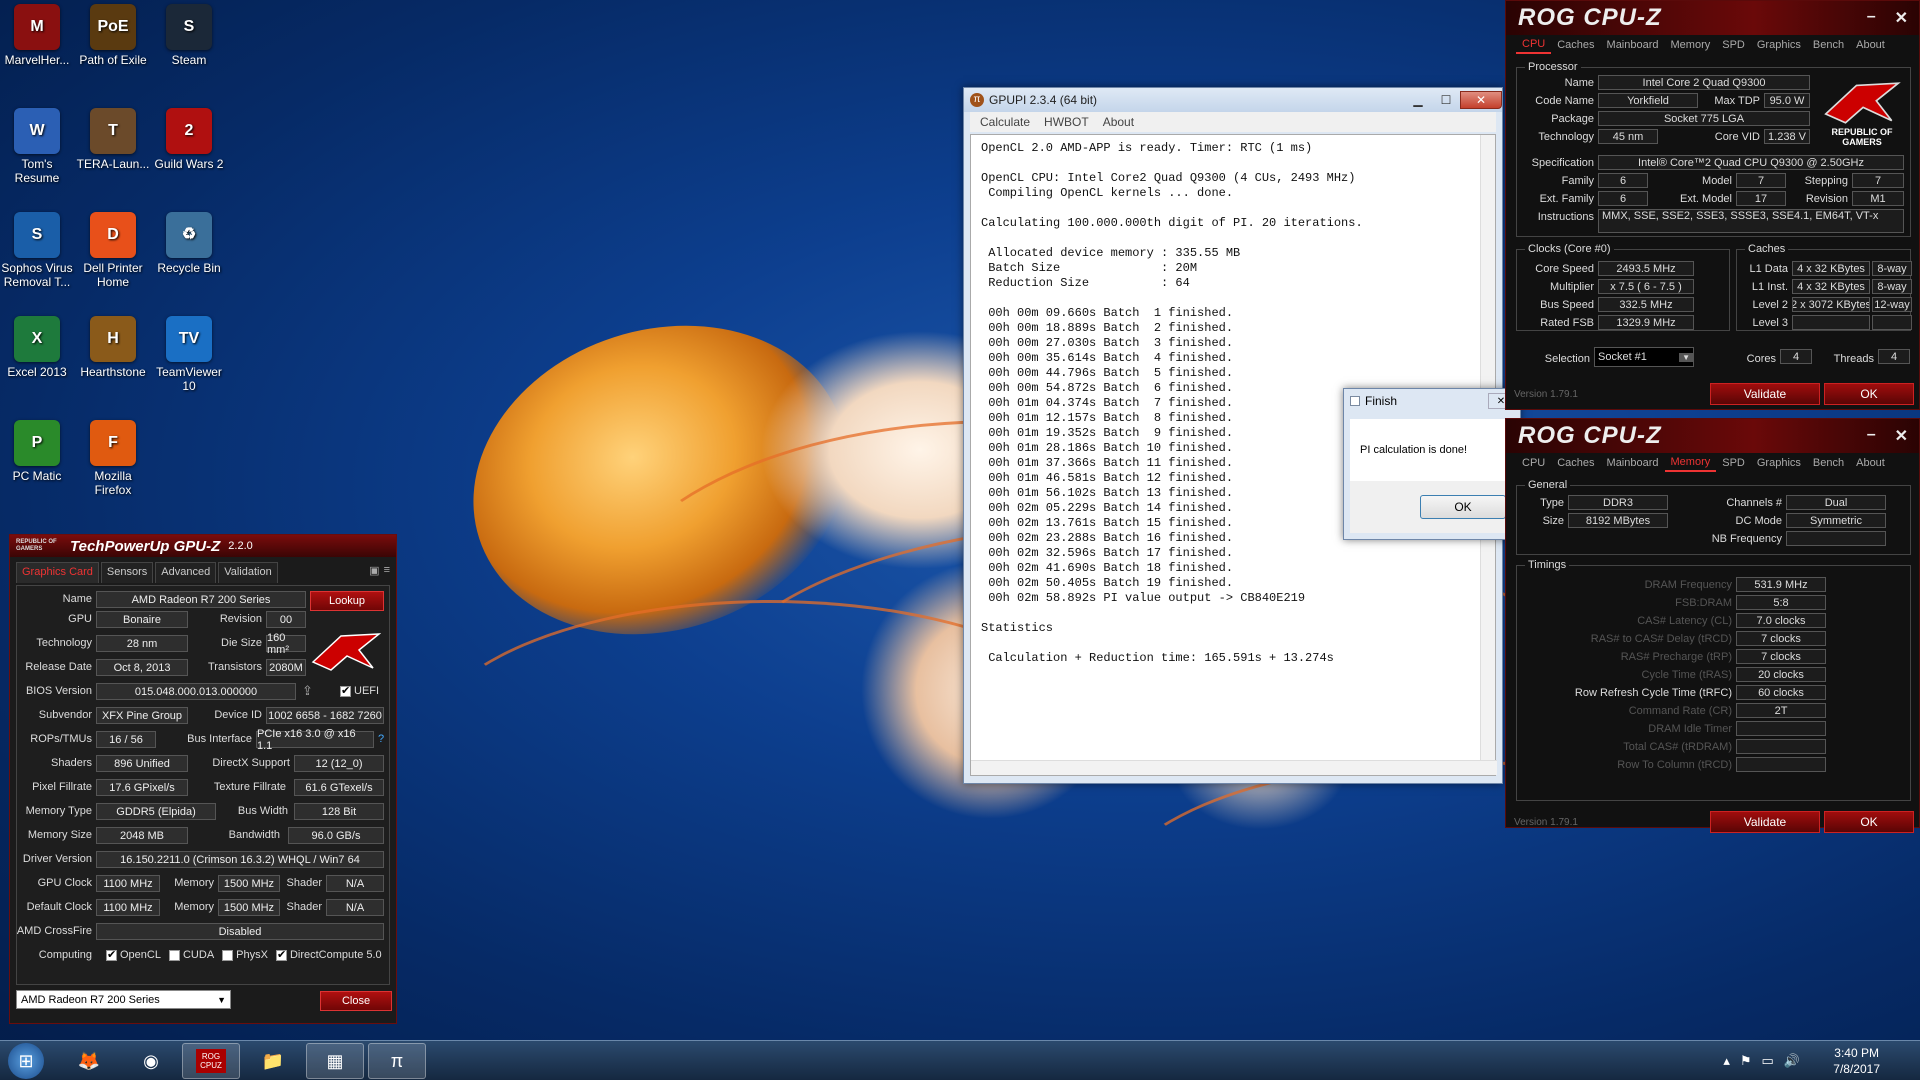 Image resolution: width=1920 pixels, height=1080 pixels. I want to click on network-icon: ▭, so click(1768, 1061).